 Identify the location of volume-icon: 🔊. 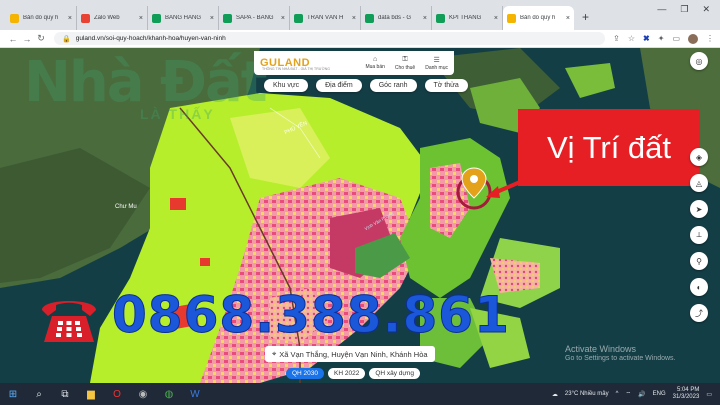
(641, 394).